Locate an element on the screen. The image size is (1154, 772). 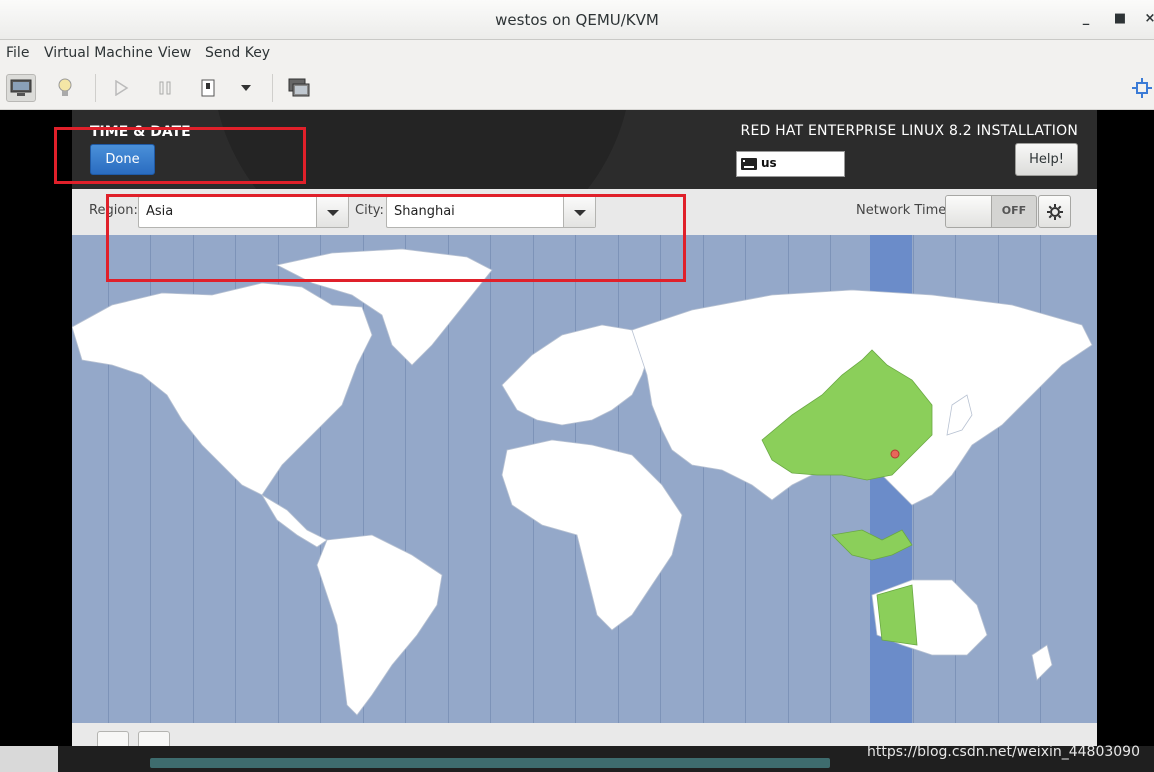
maximize-icon: ■ is located at coordinates (1120, 19).